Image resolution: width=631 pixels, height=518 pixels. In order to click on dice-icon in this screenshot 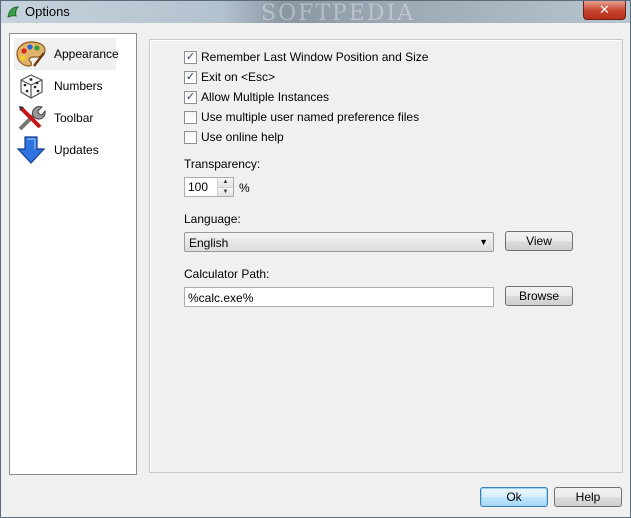, I will do `click(31, 86)`.